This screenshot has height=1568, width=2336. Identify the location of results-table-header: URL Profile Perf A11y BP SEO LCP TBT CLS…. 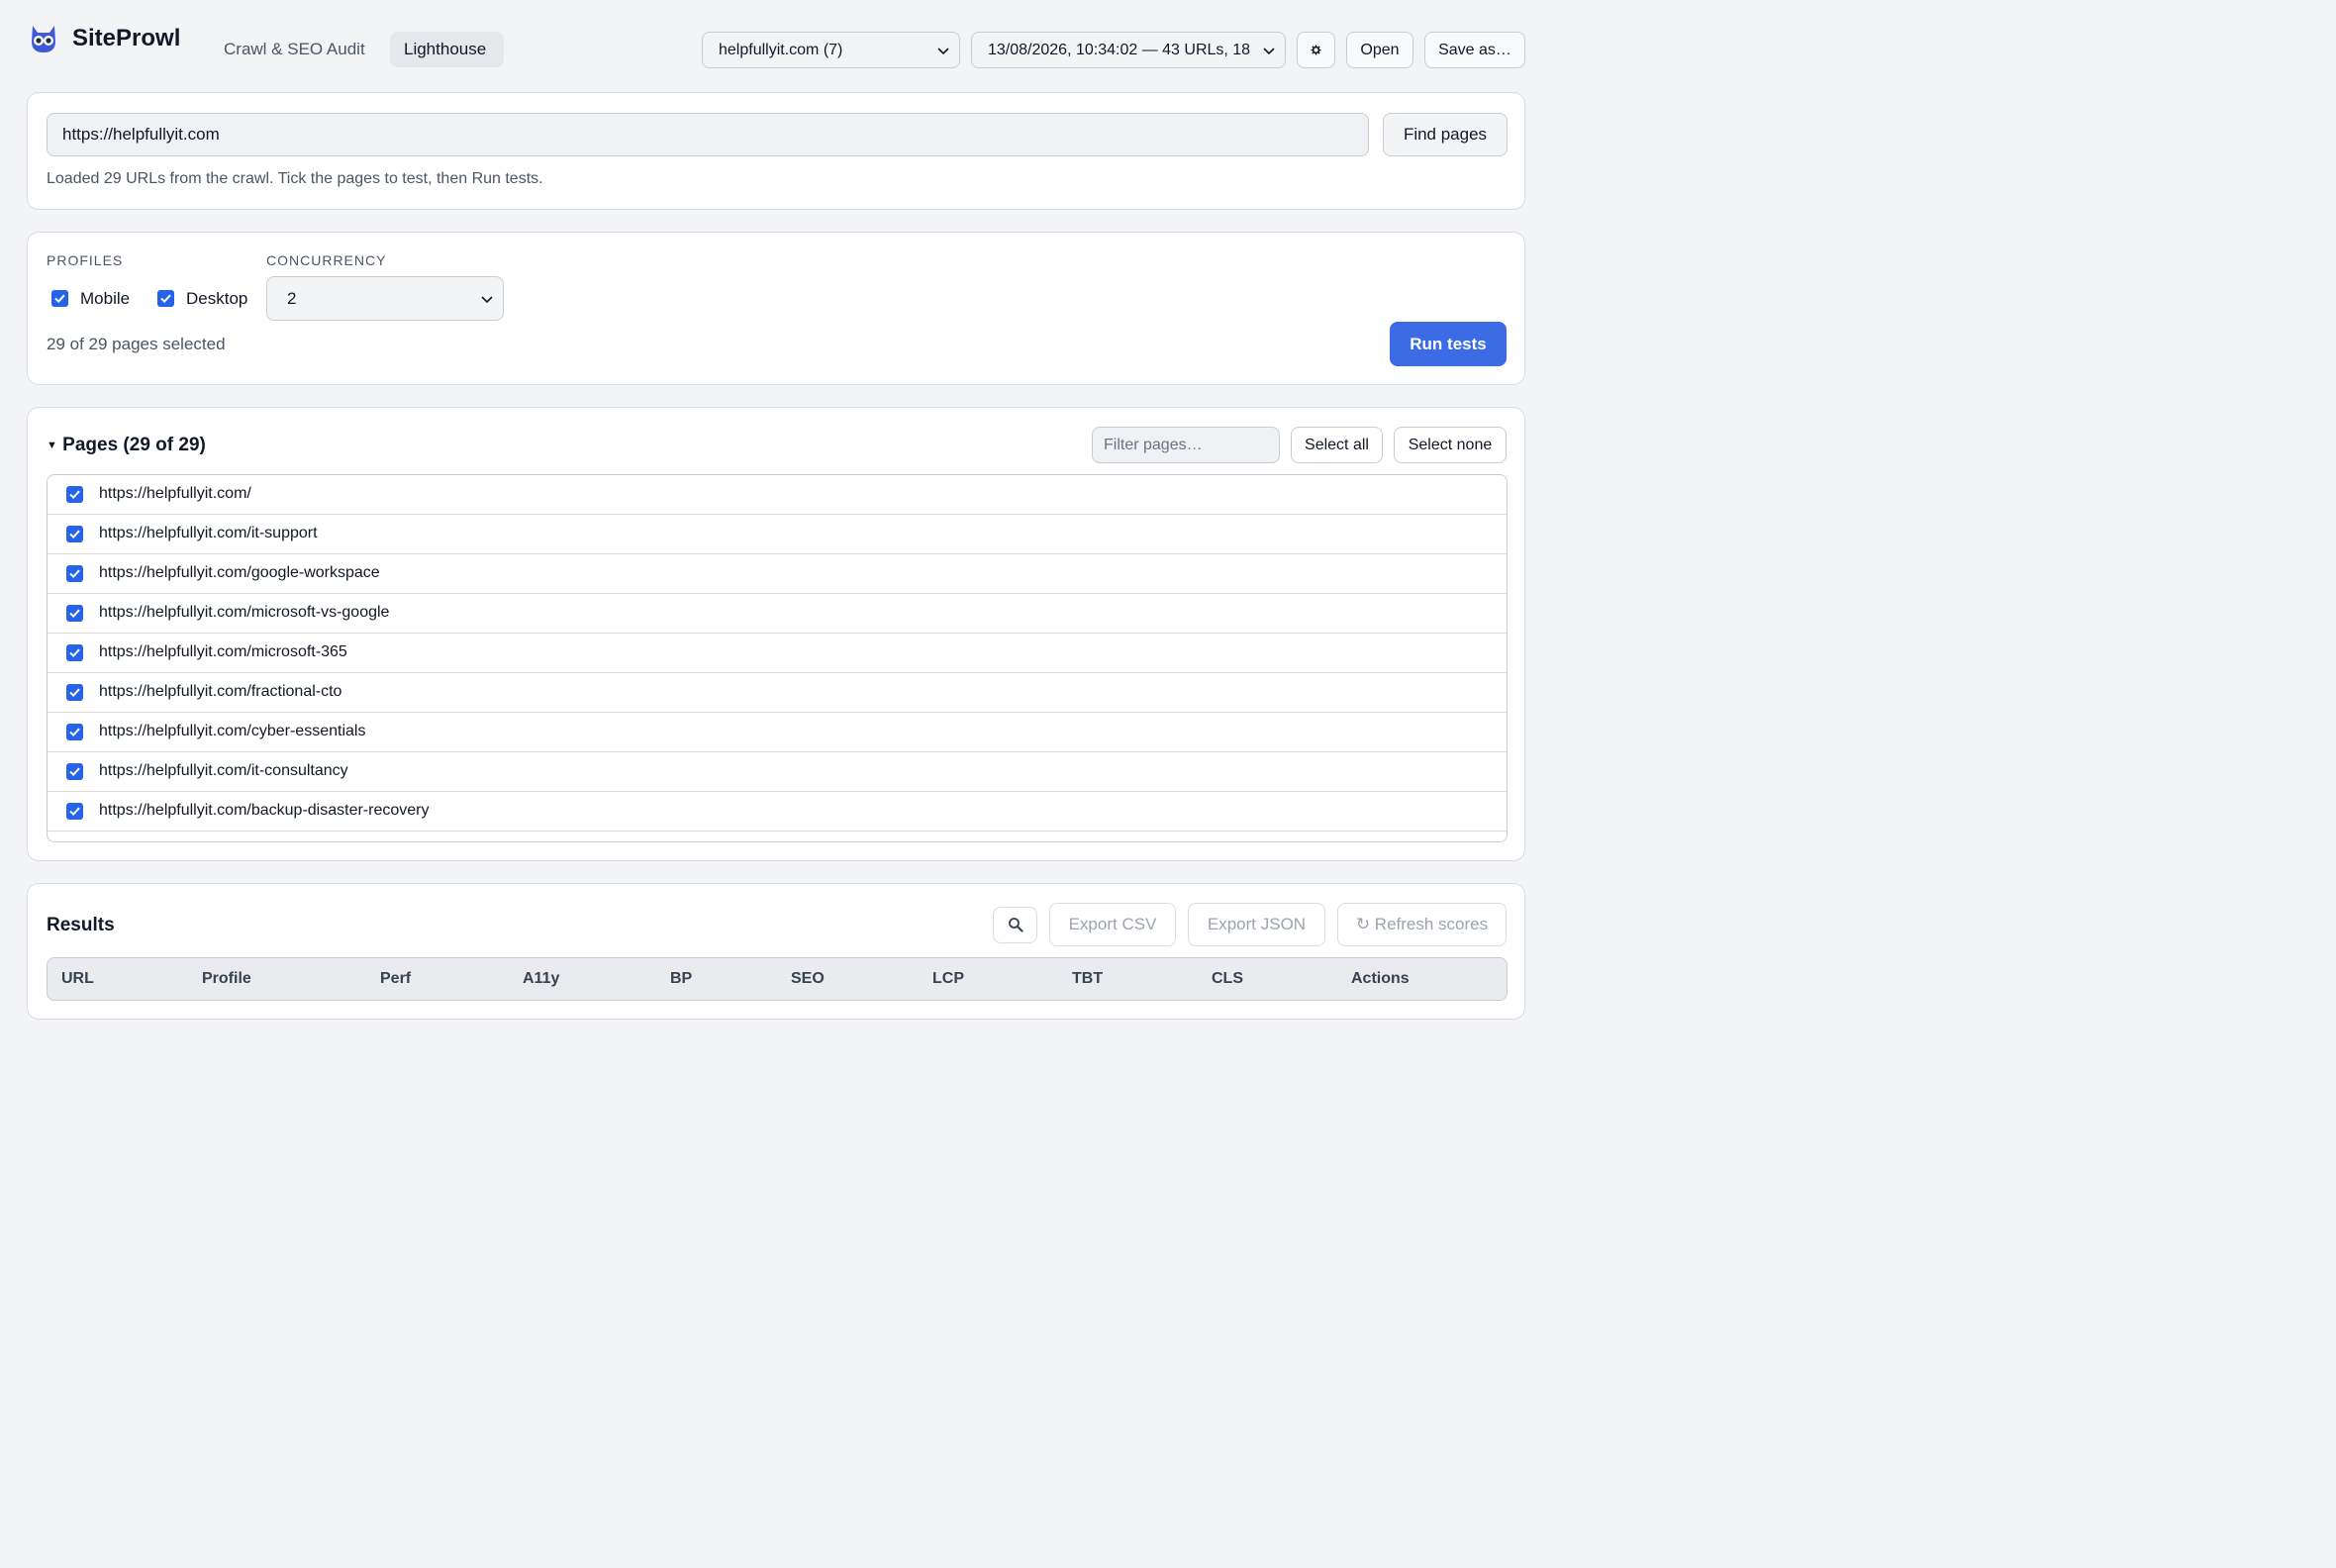
(777, 979).